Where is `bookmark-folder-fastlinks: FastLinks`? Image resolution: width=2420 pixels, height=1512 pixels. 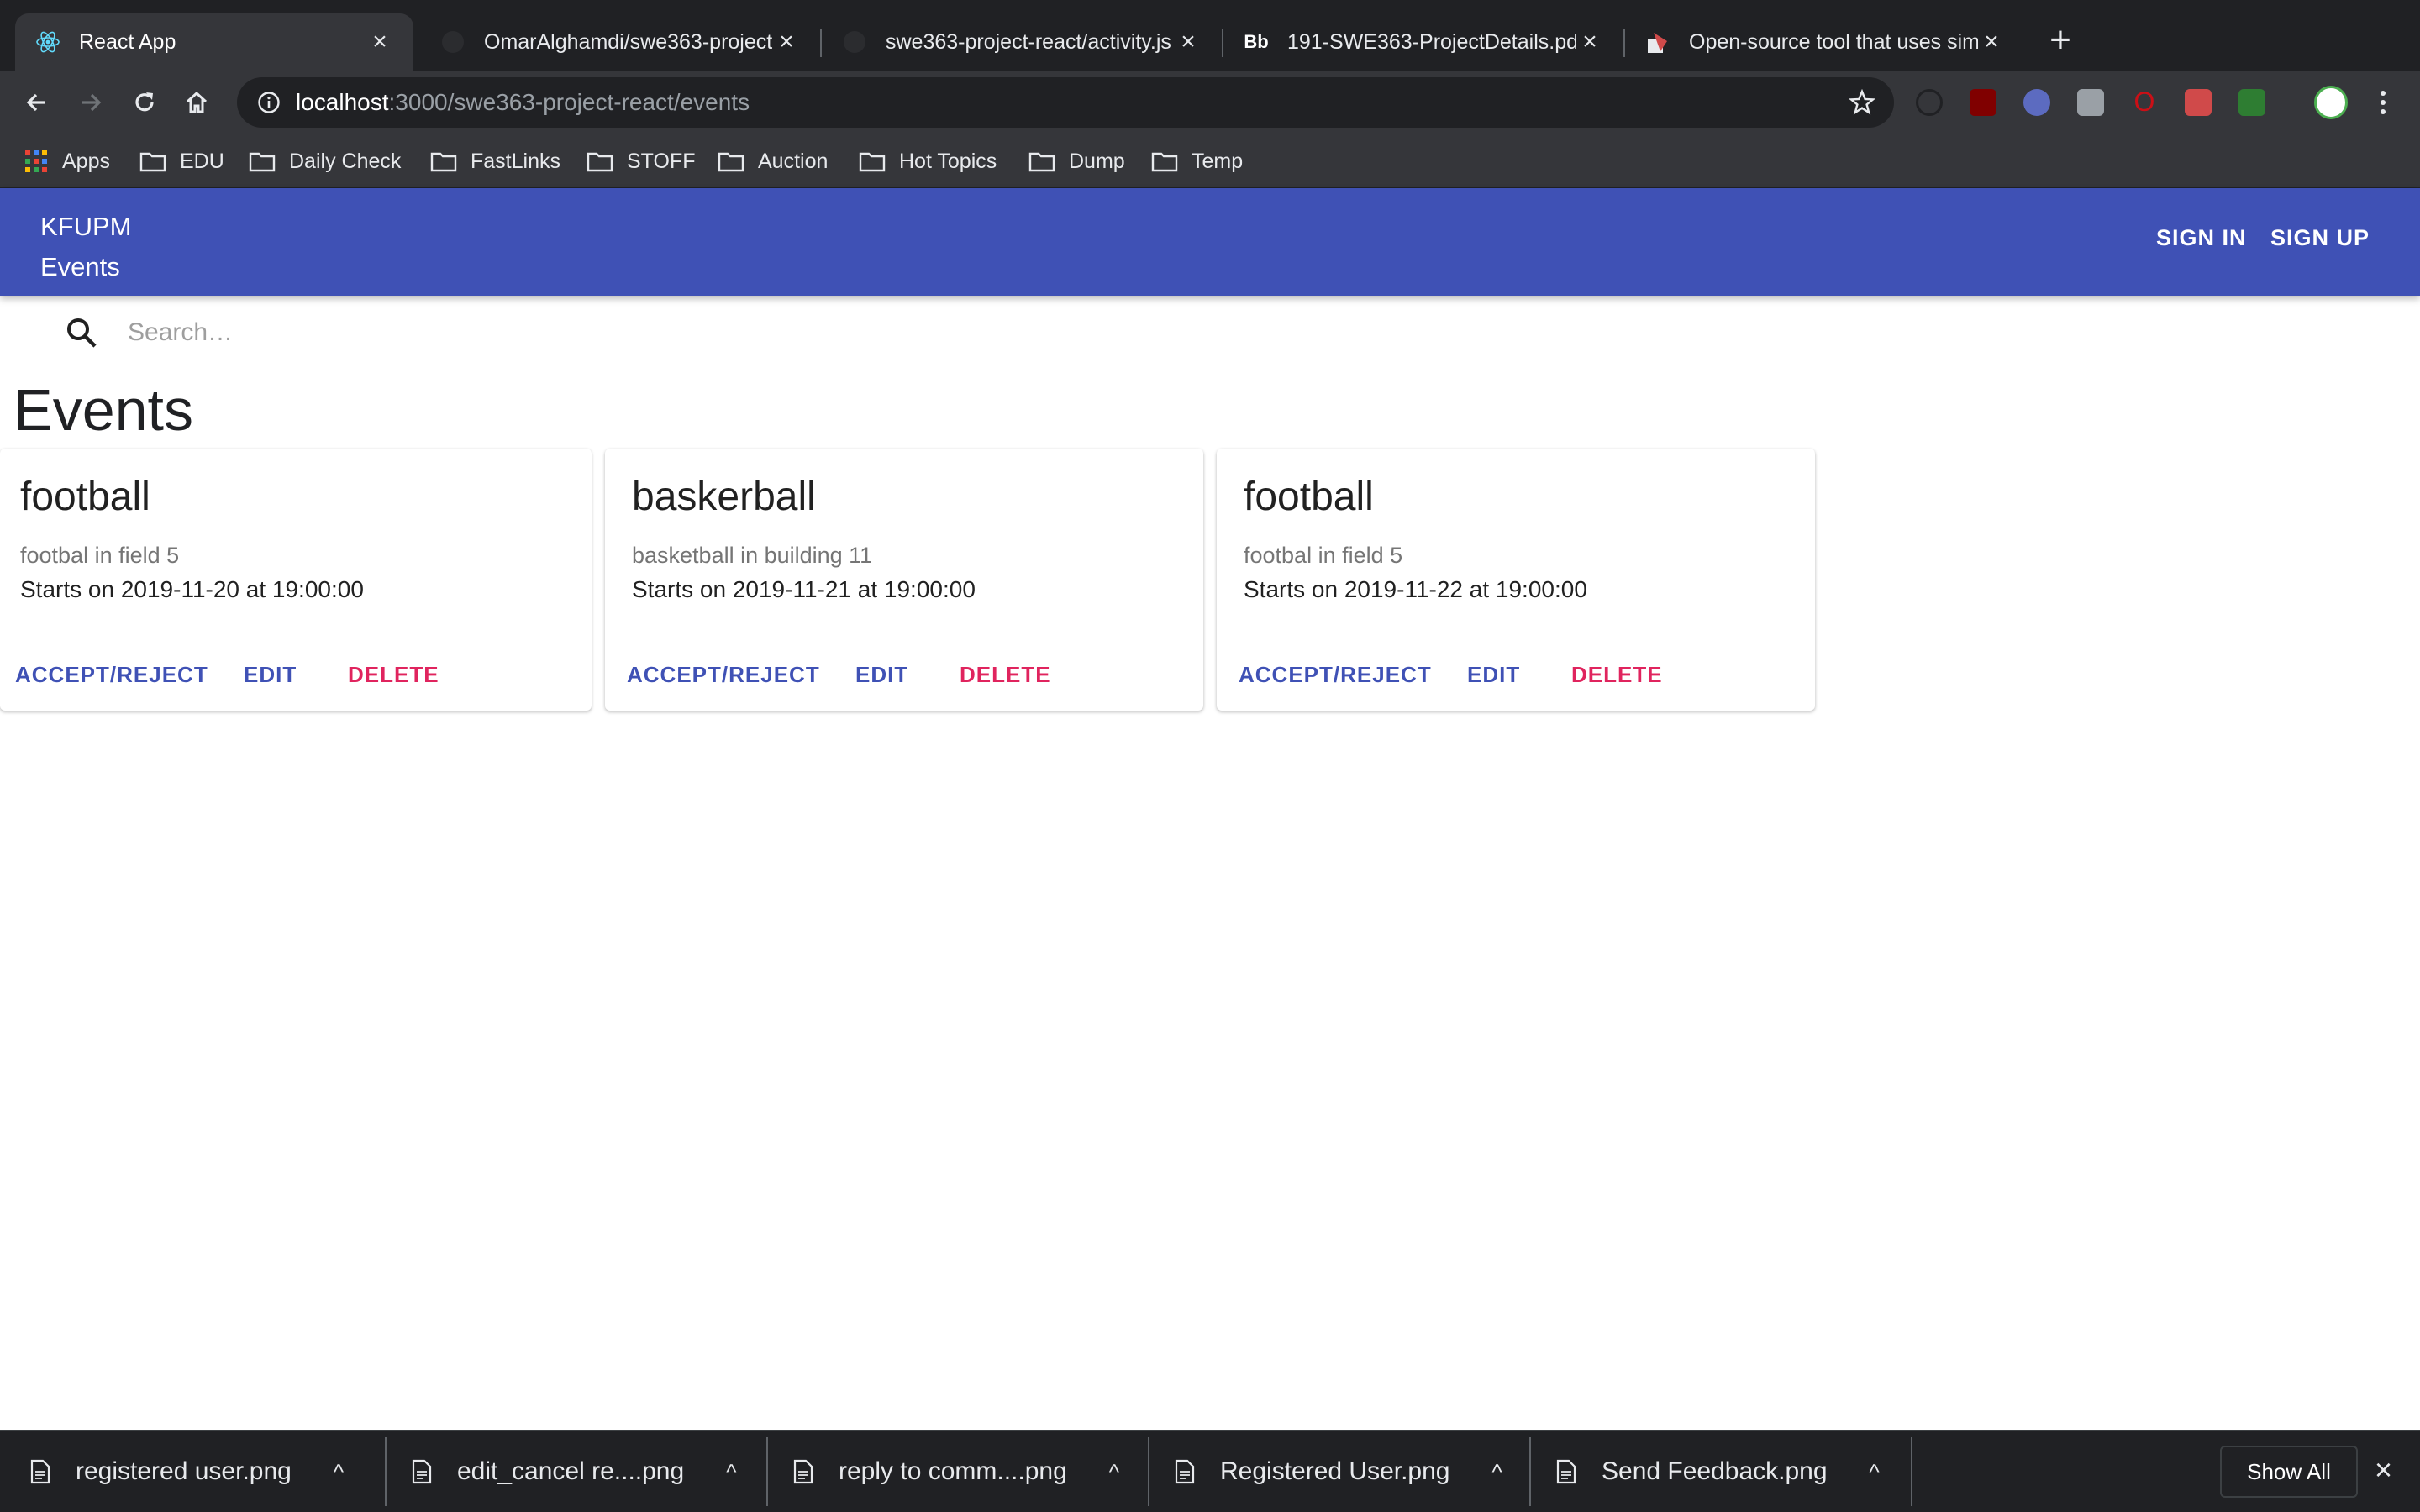 bookmark-folder-fastlinks: FastLinks is located at coordinates (495, 161).